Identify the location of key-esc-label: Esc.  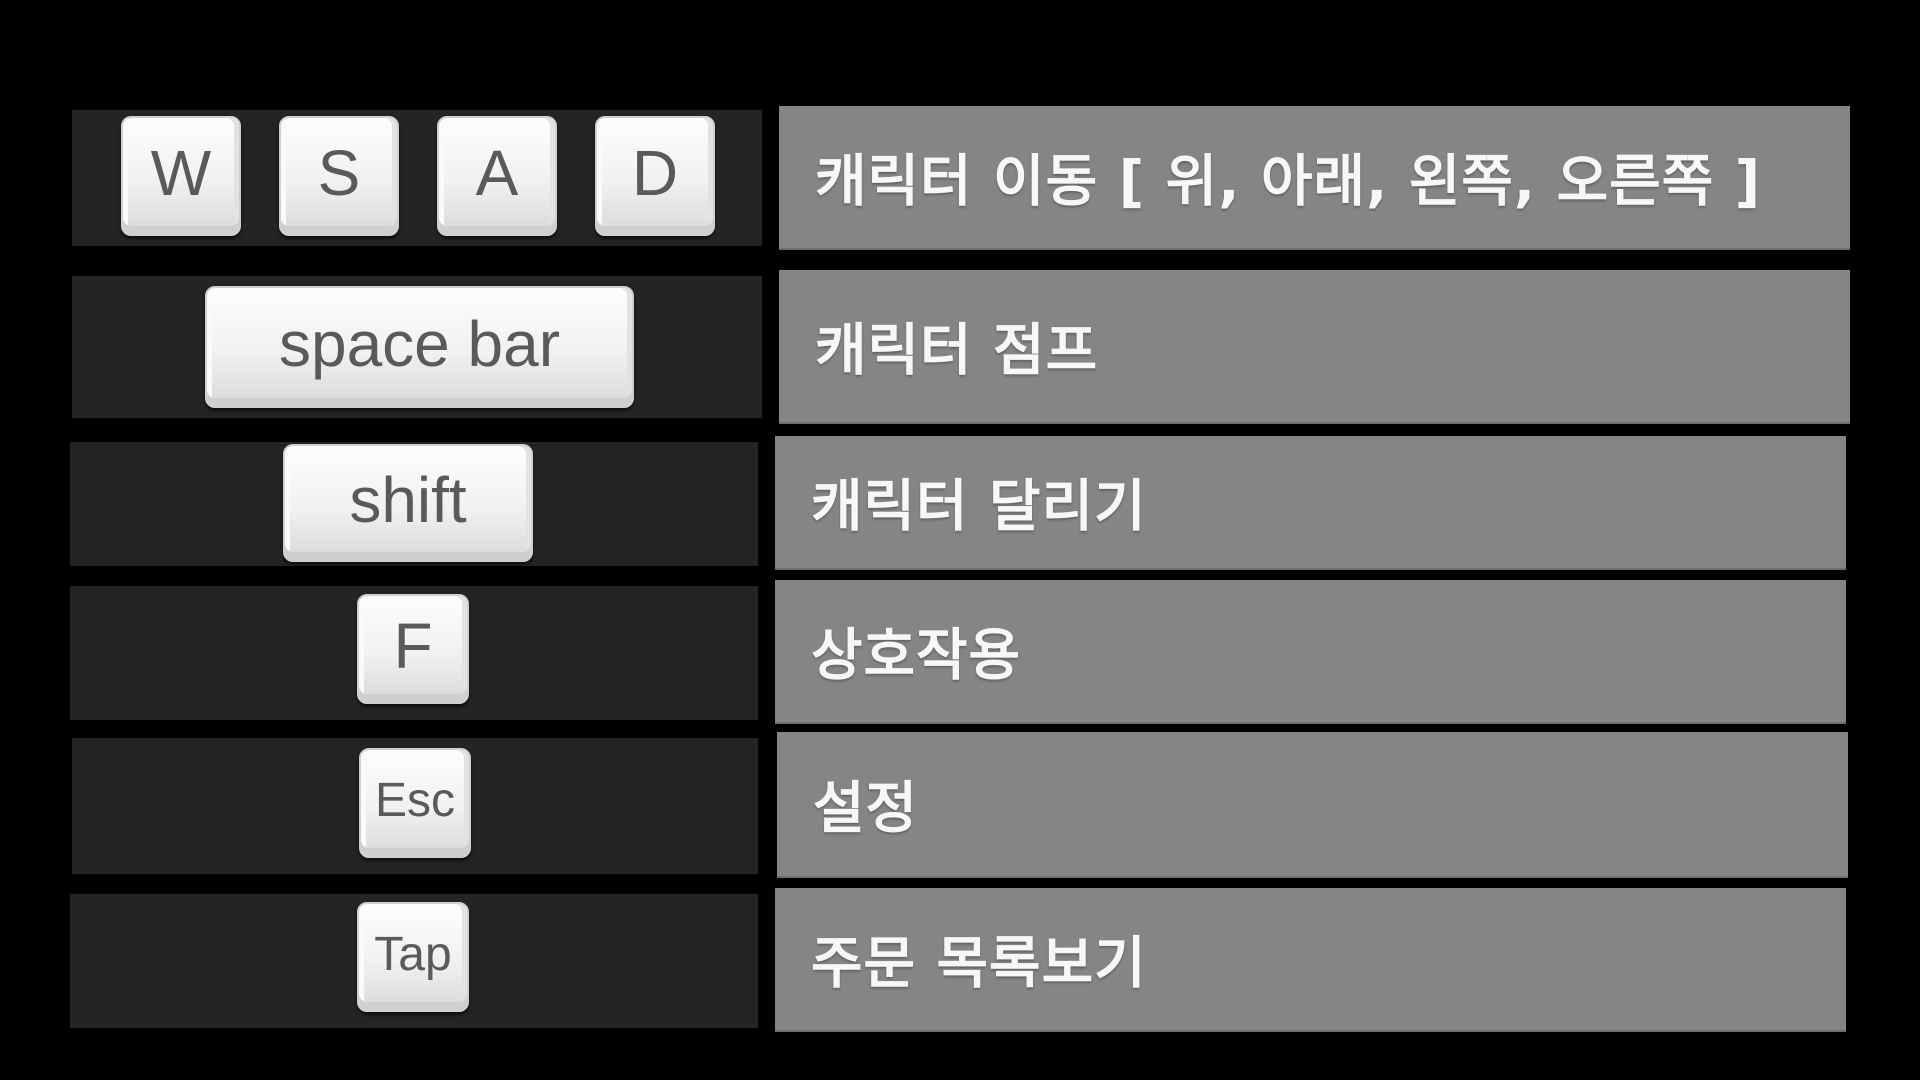
(414, 800).